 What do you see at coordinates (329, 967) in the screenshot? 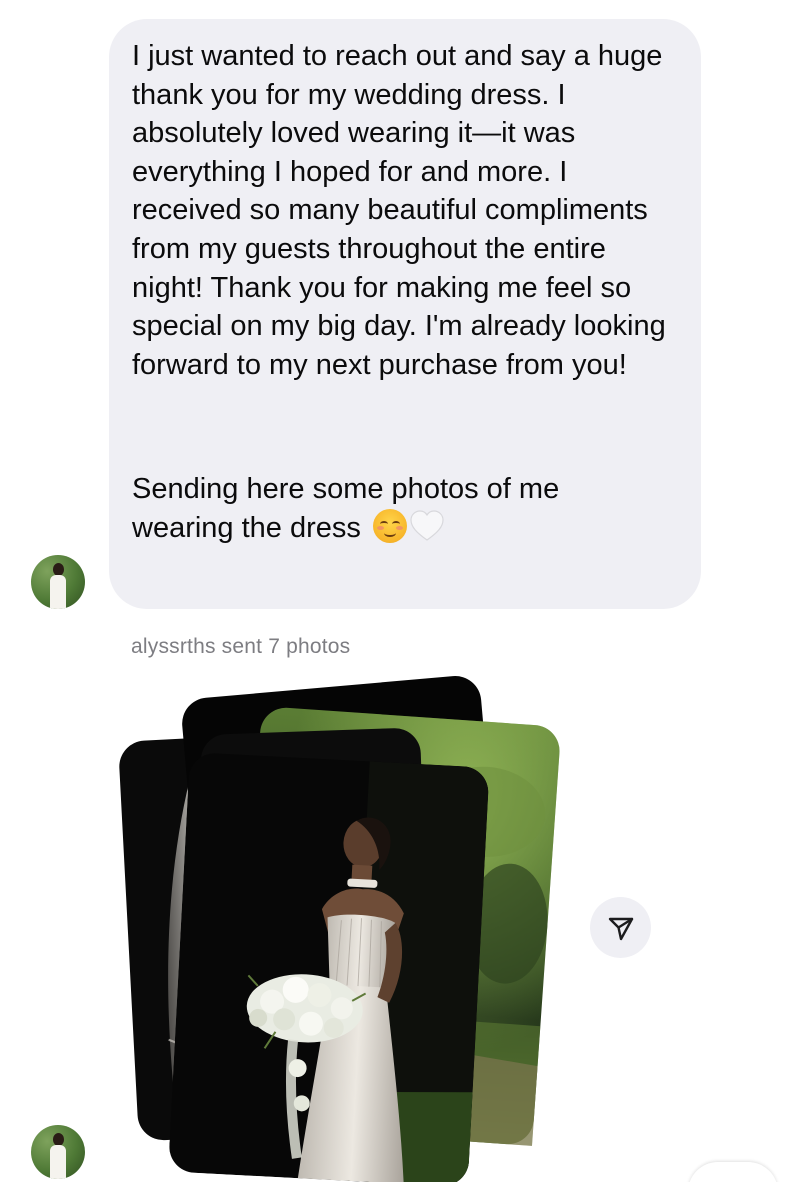
I see `photo-card-front` at bounding box center [329, 967].